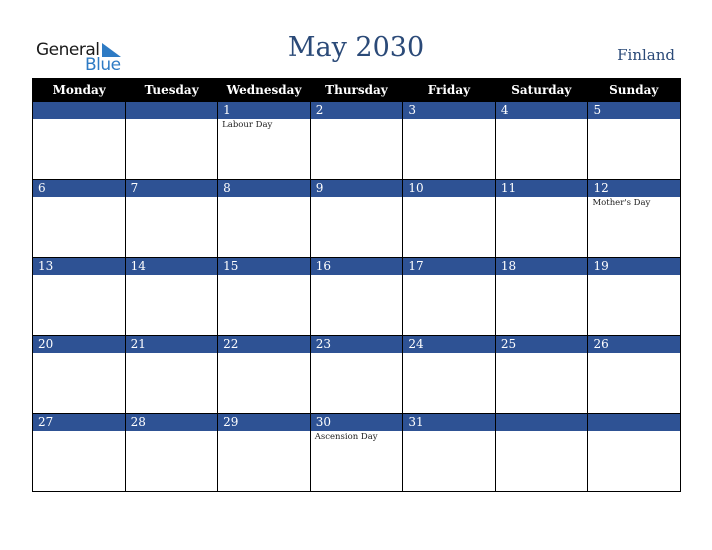 The width and height of the screenshot is (712, 550). I want to click on week-row: 13 14 15 16 17 18 19, so click(357, 296).